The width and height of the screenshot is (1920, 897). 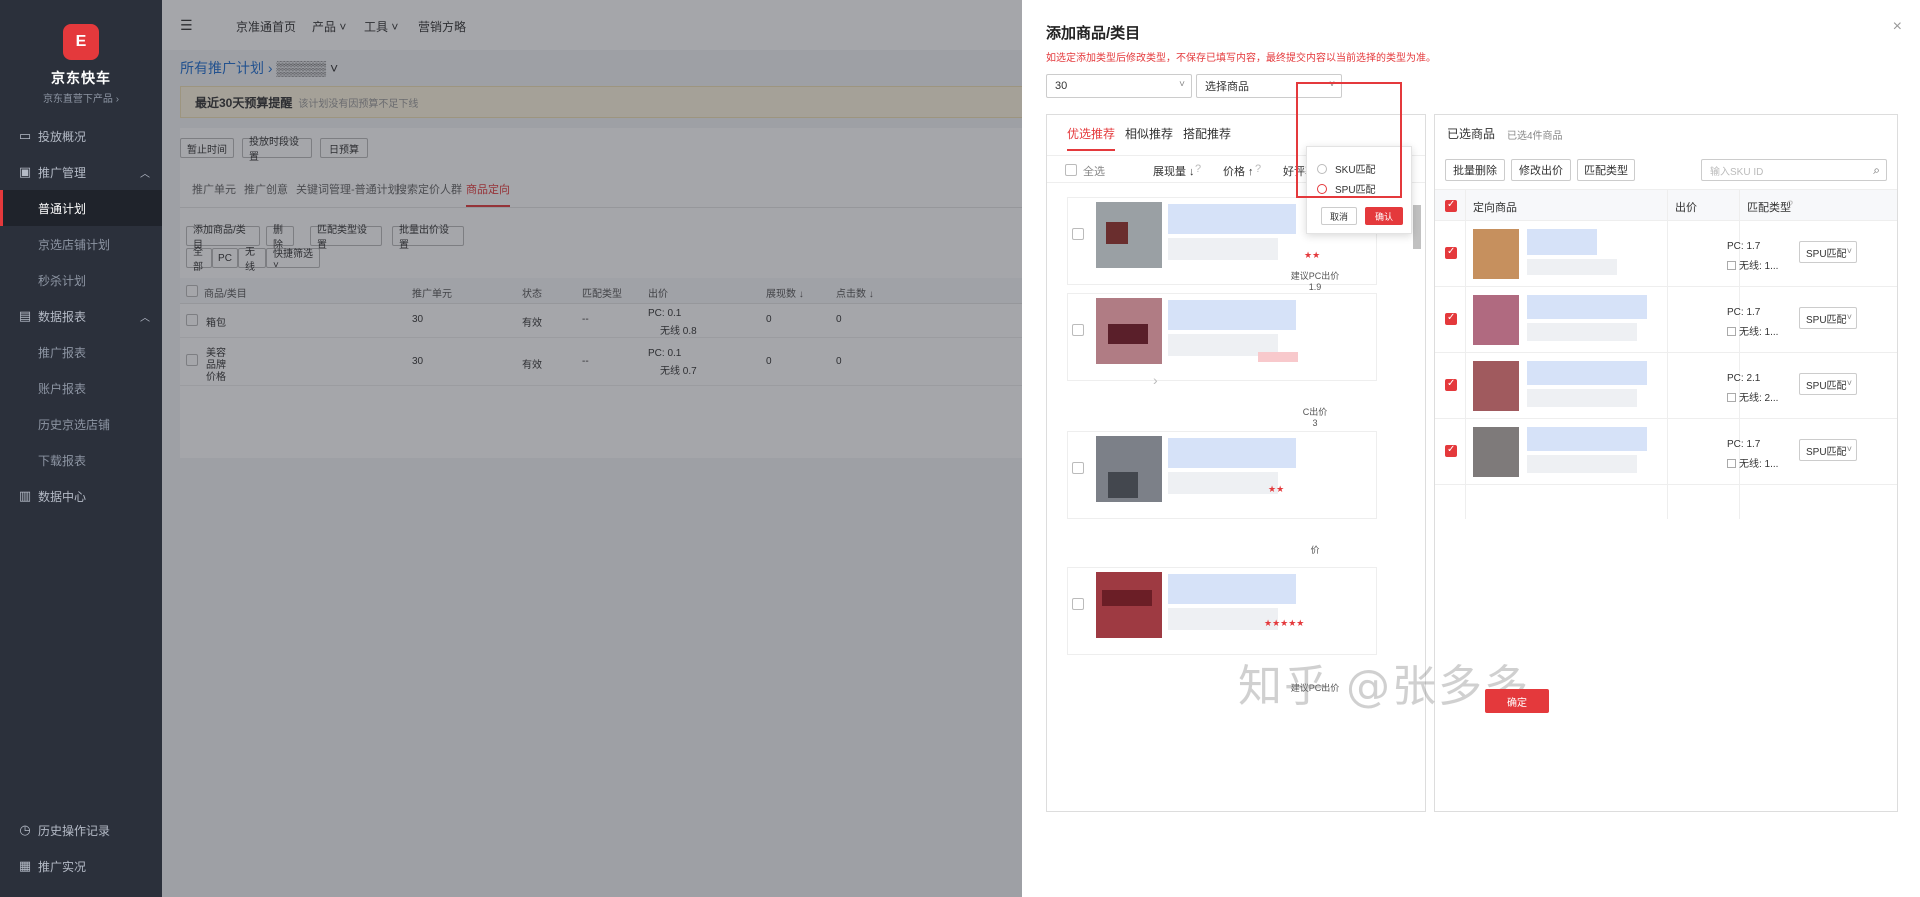 What do you see at coordinates (1061, 86) in the screenshot?
I see `unit-select-value: 30` at bounding box center [1061, 86].